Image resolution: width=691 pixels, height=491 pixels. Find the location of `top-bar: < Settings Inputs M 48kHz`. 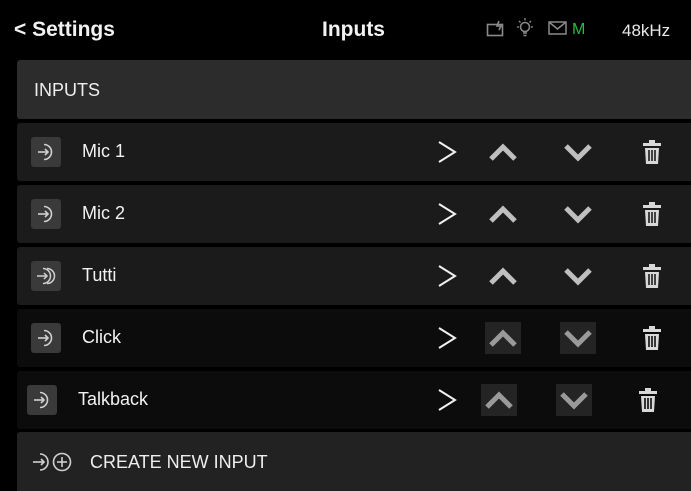

top-bar: < Settings Inputs M 48kHz is located at coordinates (345, 29).